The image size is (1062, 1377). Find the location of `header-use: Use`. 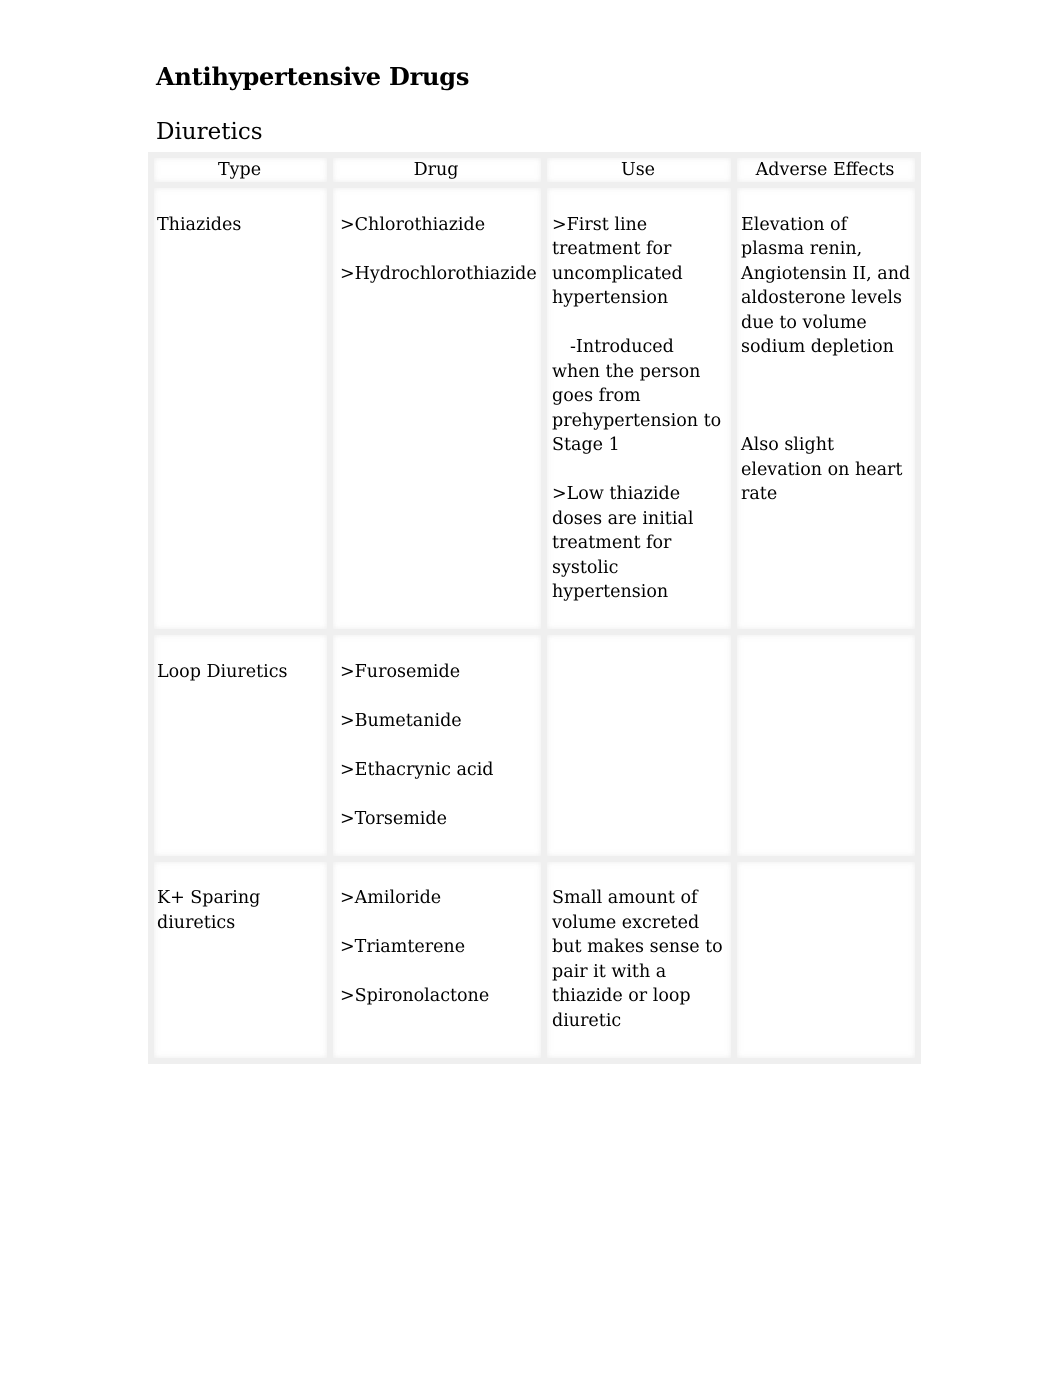

header-use: Use is located at coordinates (639, 170).